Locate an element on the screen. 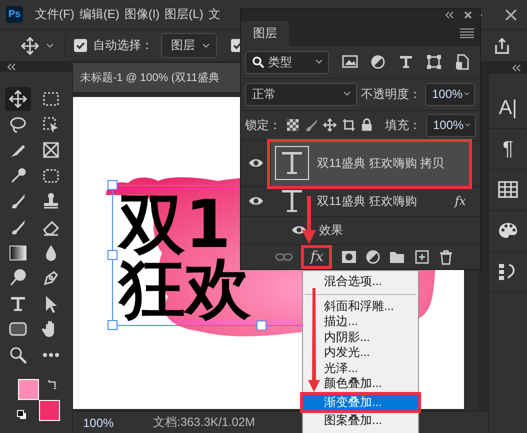 The height and width of the screenshot is (433, 527). menu-item: 图像(I) is located at coordinates (142, 14).